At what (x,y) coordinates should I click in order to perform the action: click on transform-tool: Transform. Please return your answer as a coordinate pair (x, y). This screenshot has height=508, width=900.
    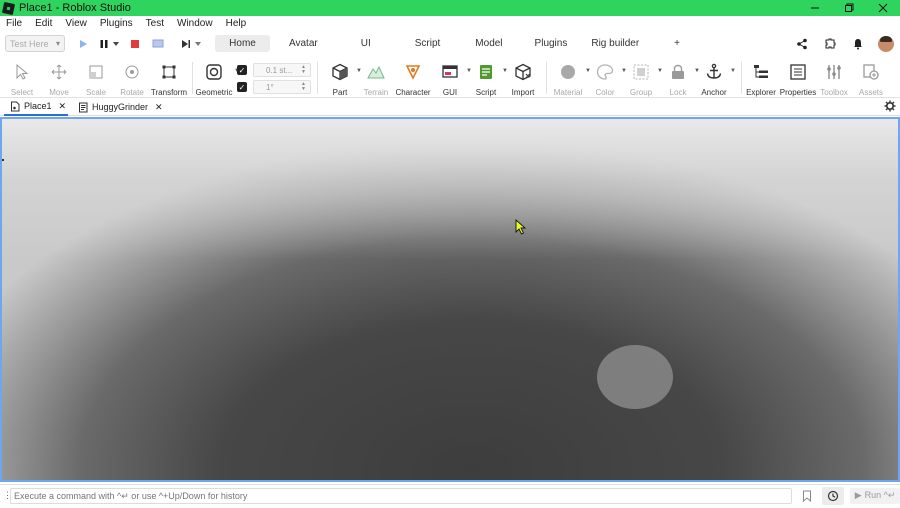
    Looking at the image, I should click on (169, 77).